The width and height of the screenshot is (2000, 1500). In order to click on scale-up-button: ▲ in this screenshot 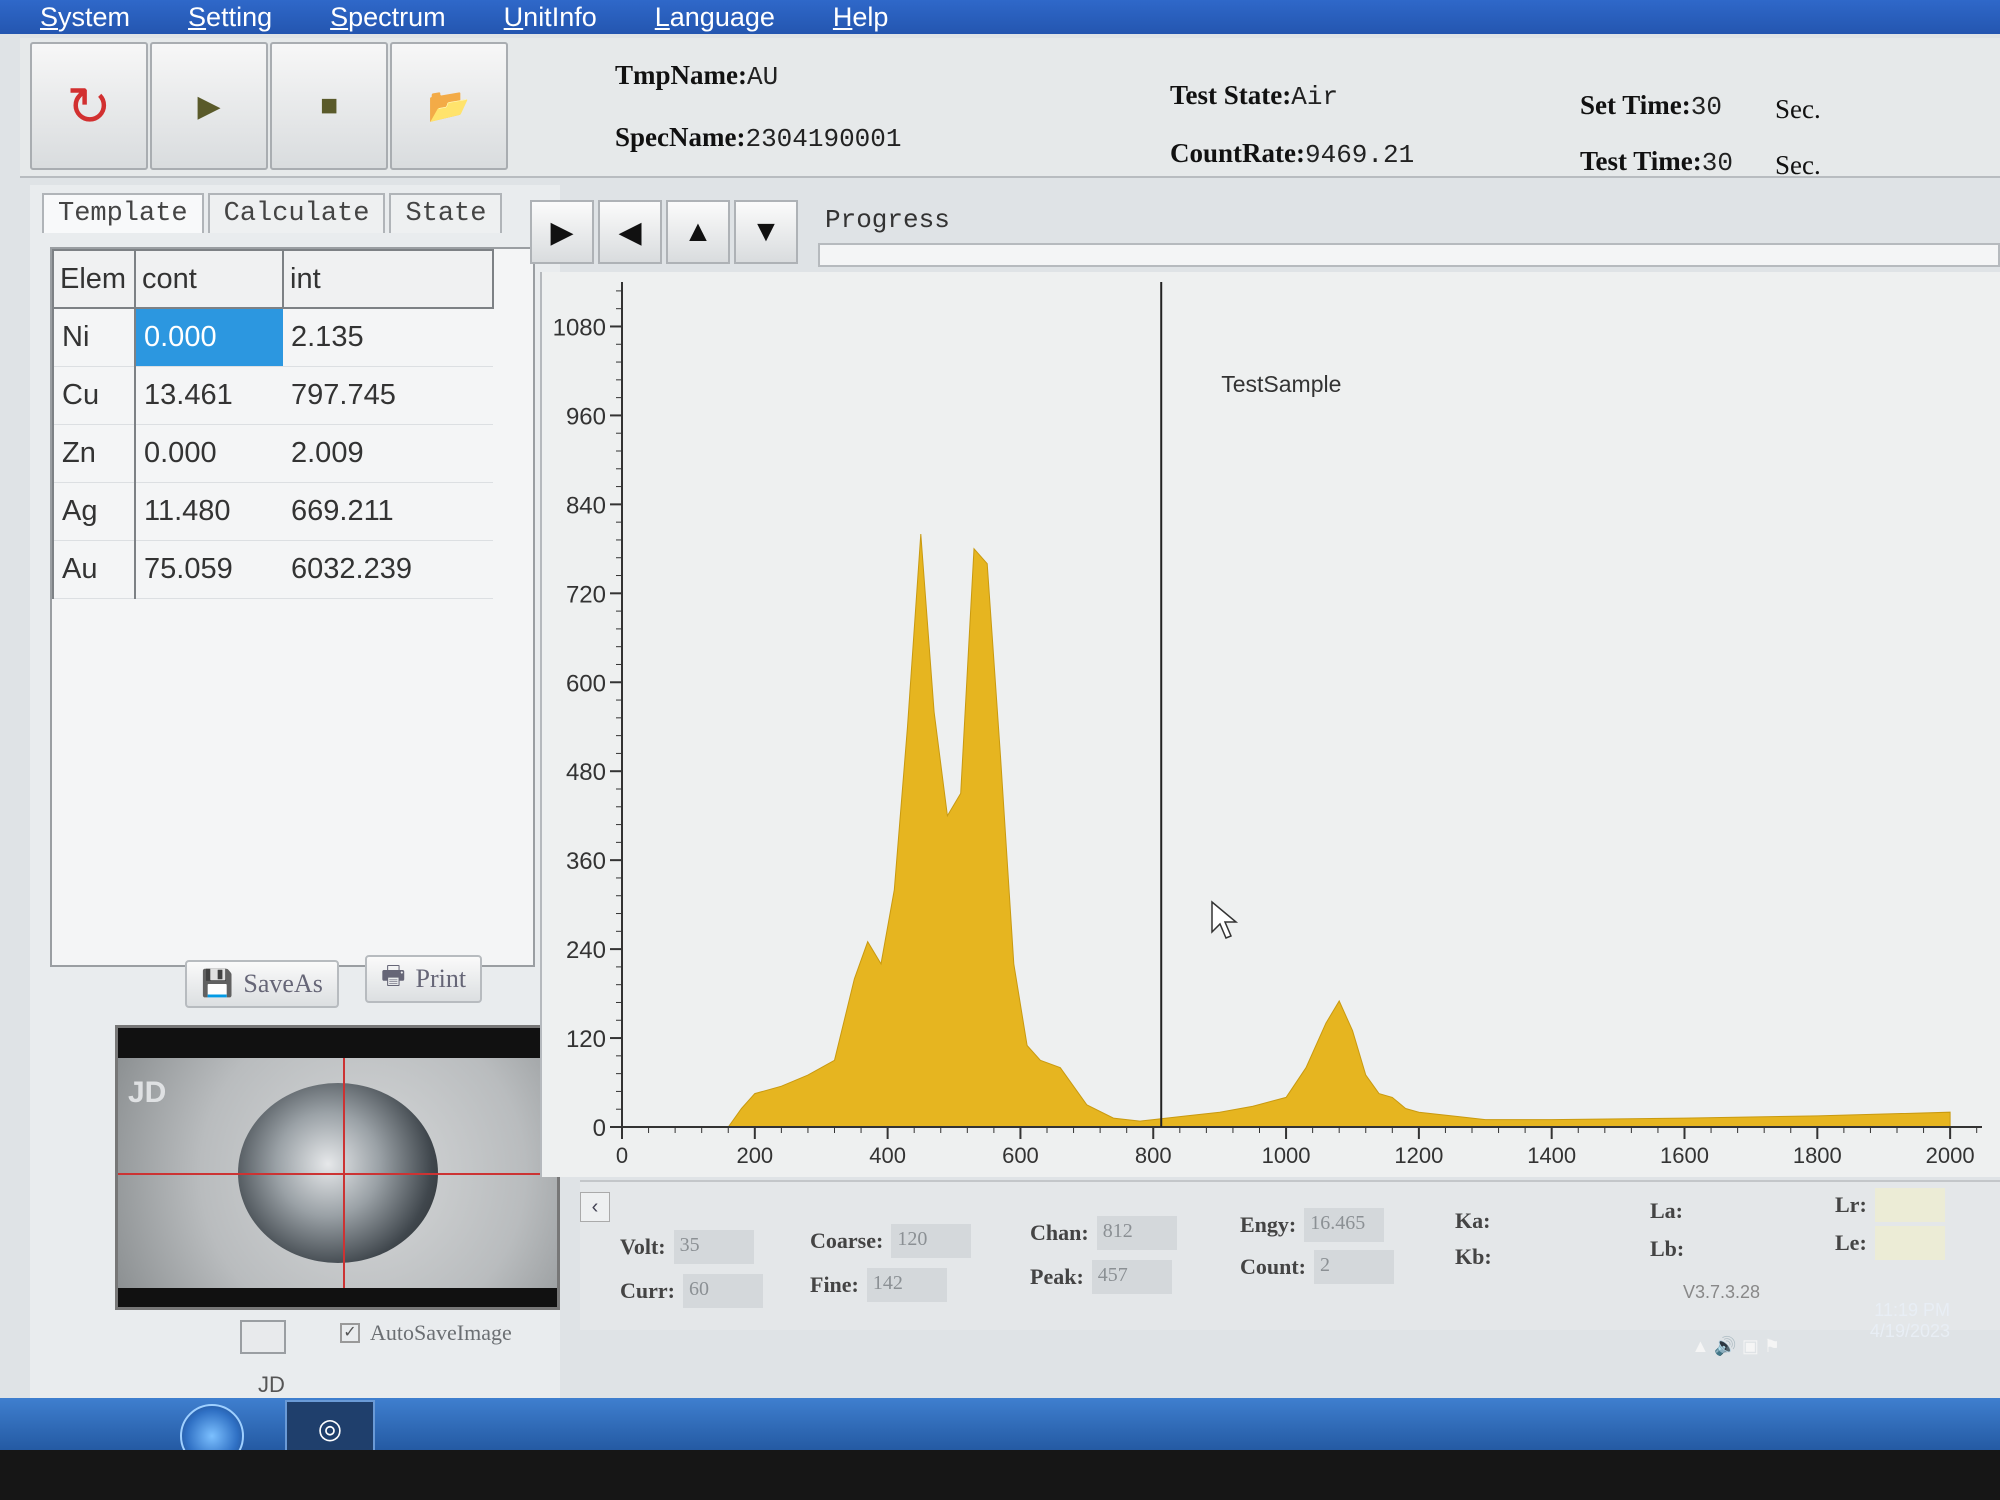, I will do `click(698, 232)`.